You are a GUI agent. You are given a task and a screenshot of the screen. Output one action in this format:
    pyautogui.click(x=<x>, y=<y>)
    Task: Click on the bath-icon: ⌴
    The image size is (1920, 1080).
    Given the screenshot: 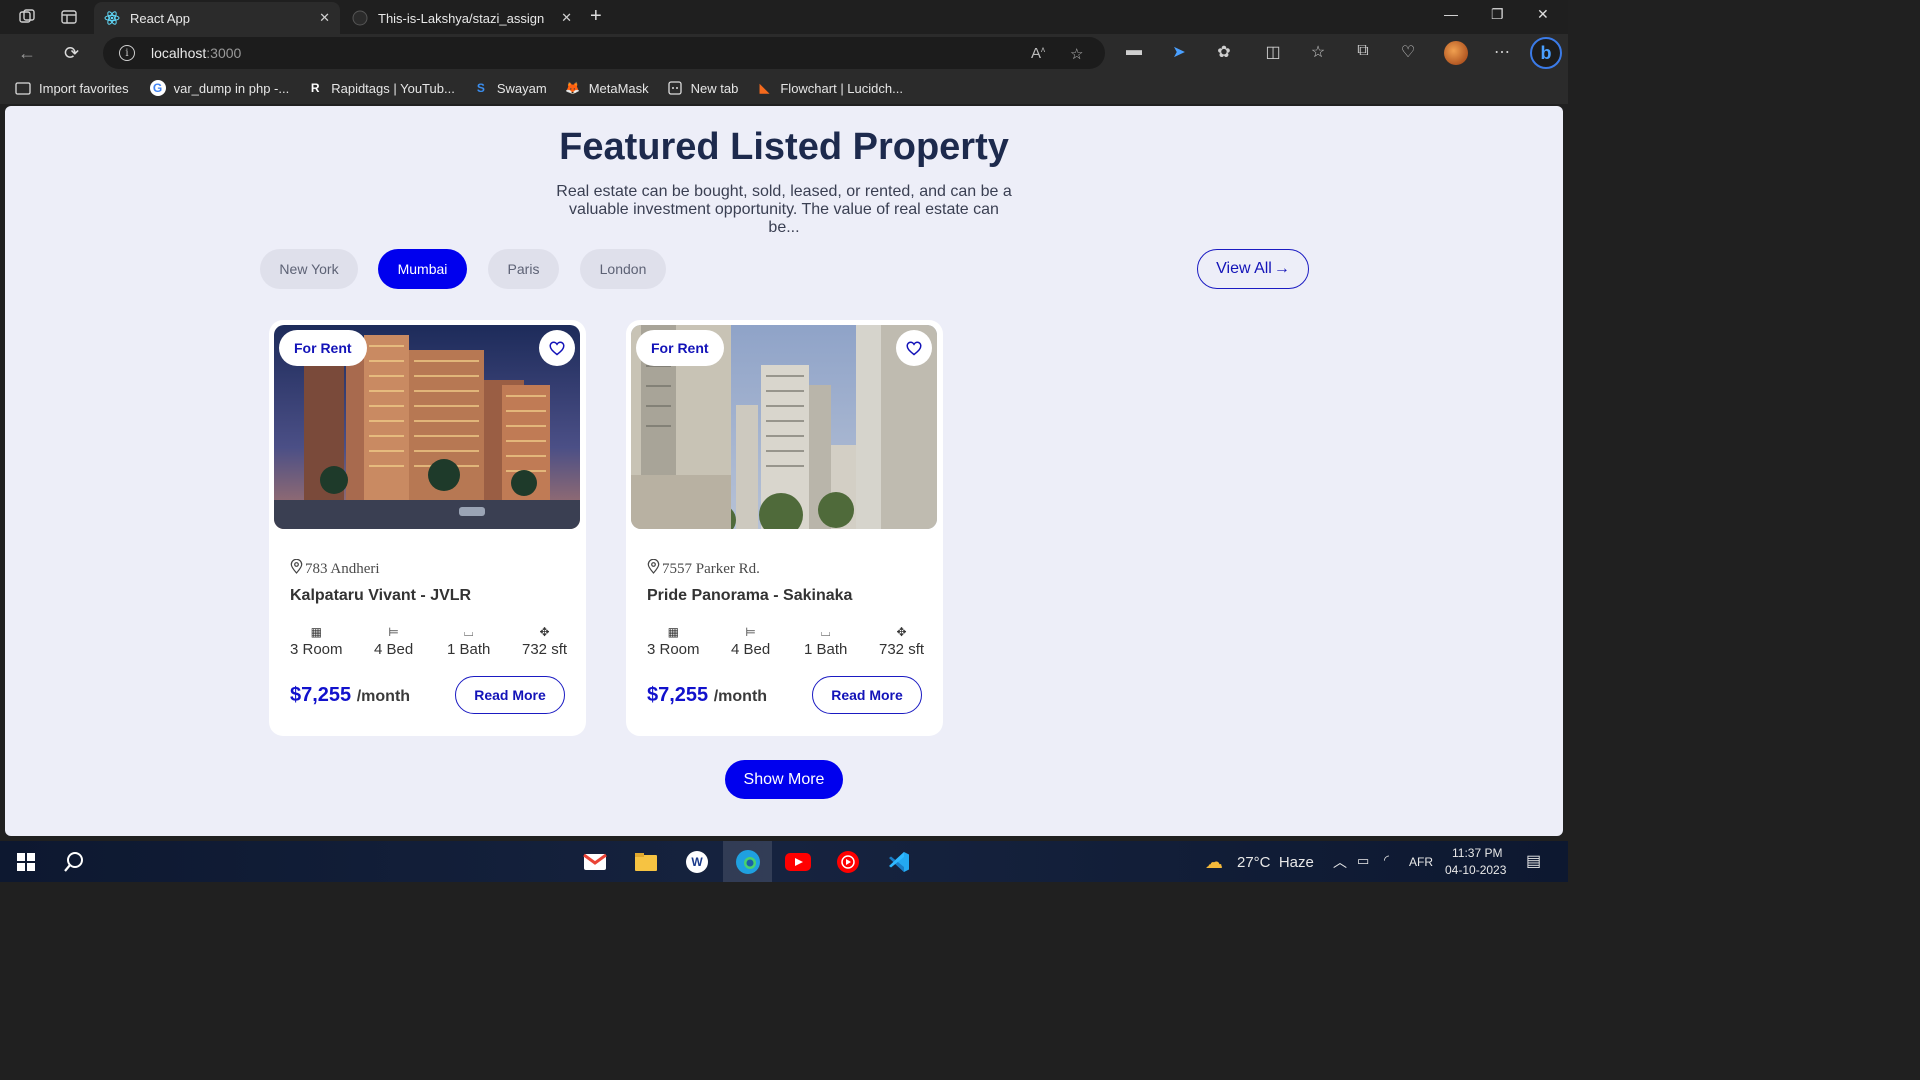 What is the action you would take?
    pyautogui.click(x=825, y=632)
    